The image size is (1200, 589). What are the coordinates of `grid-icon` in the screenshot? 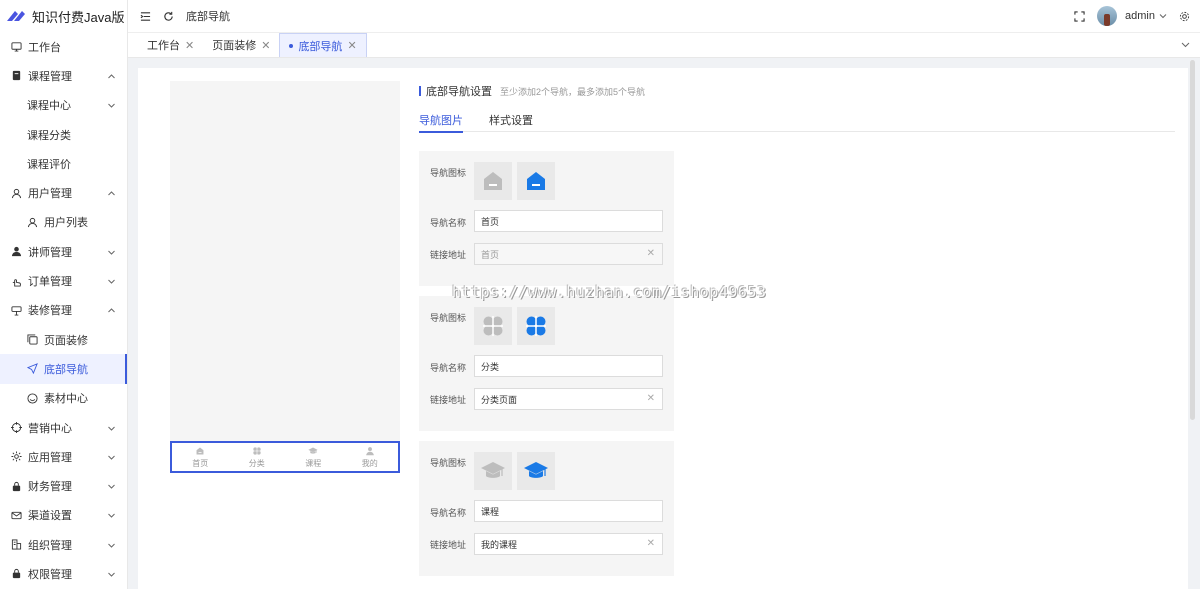 It's located at (493, 326).